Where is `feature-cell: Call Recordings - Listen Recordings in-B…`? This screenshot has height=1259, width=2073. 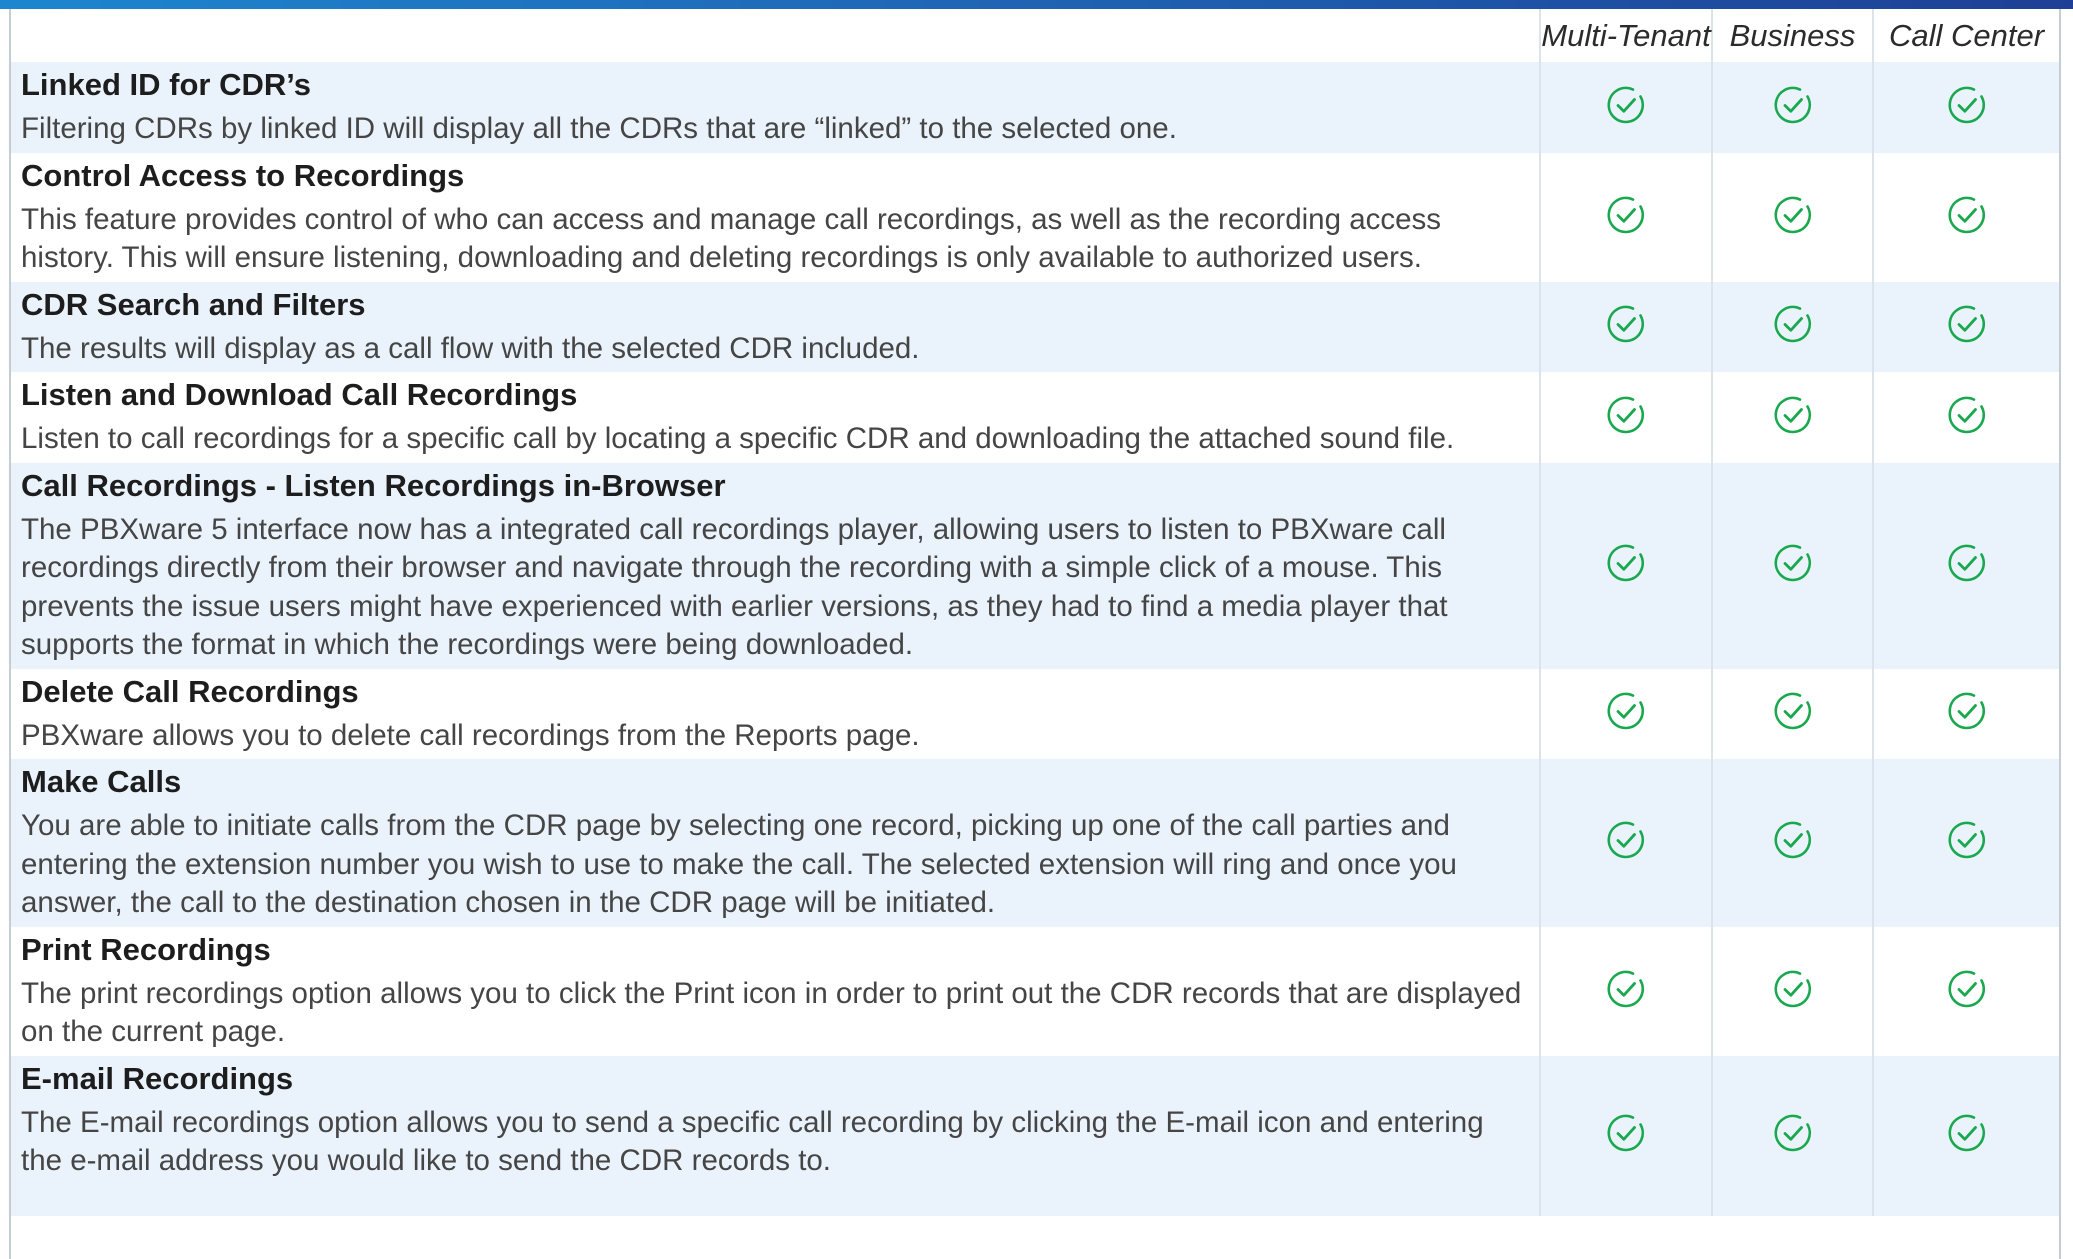 feature-cell: Call Recordings - Listen Recordings in-B… is located at coordinates (775, 565).